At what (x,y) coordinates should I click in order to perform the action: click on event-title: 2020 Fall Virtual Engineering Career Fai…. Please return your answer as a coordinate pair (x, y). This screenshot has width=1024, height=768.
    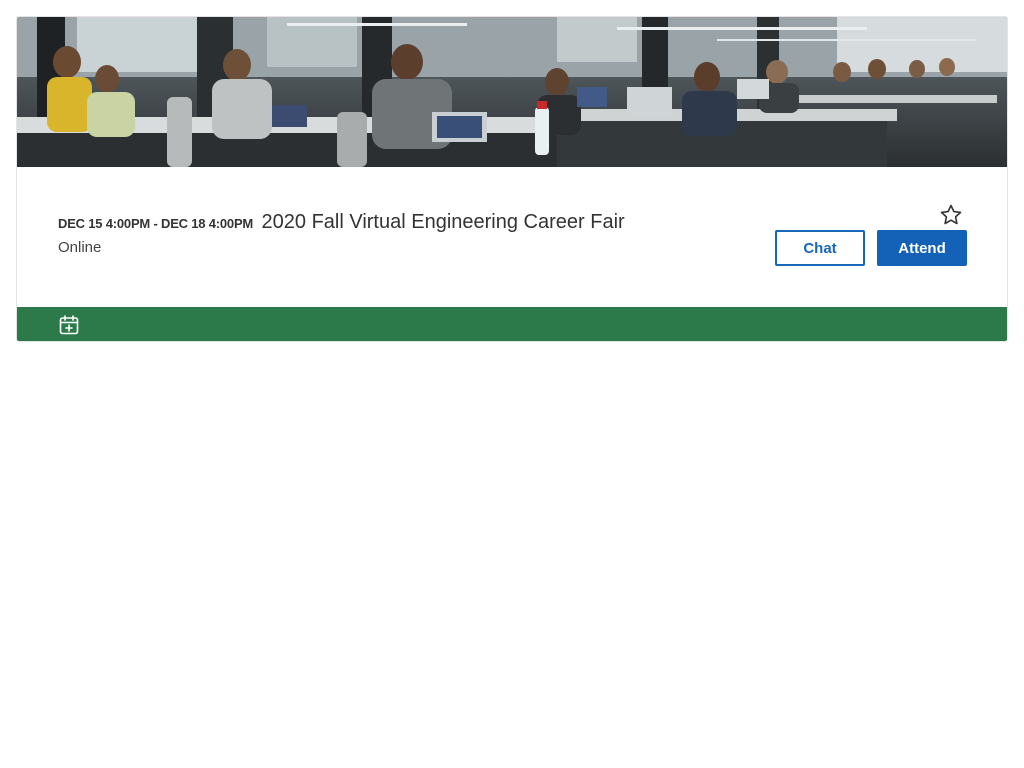
    Looking at the image, I should click on (443, 222).